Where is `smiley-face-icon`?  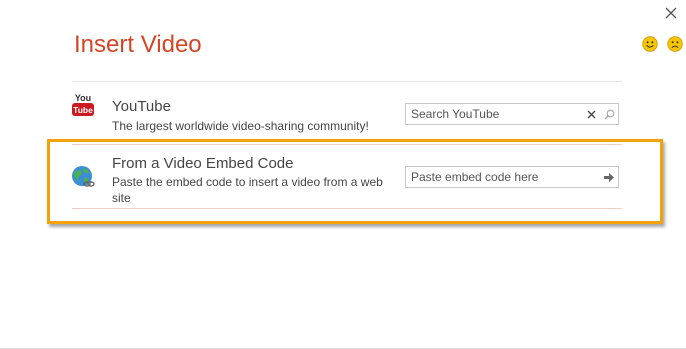
smiley-face-icon is located at coordinates (650, 44).